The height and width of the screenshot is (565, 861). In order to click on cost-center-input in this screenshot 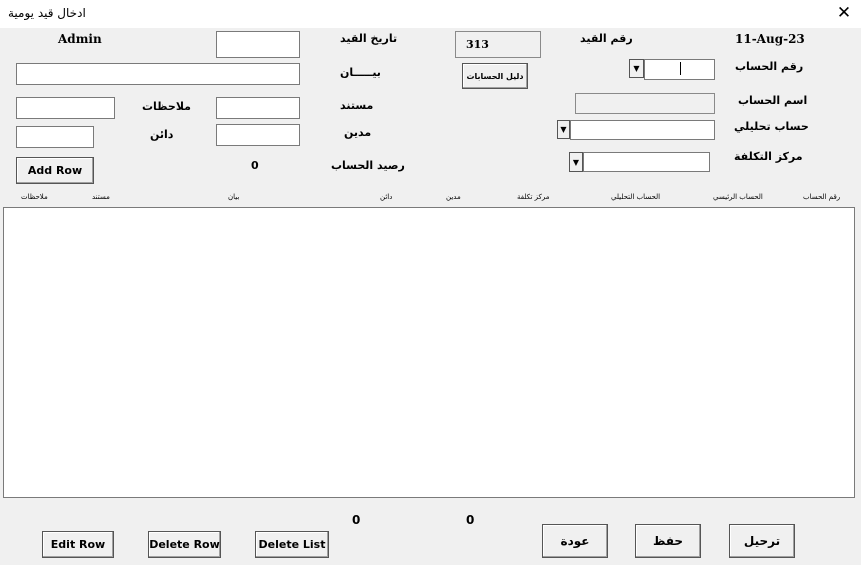, I will do `click(646, 162)`.